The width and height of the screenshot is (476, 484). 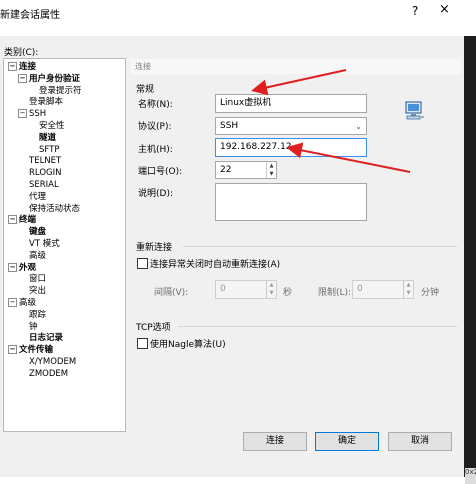 I want to click on tree-item-label: 用户身份验证, so click(x=55, y=78).